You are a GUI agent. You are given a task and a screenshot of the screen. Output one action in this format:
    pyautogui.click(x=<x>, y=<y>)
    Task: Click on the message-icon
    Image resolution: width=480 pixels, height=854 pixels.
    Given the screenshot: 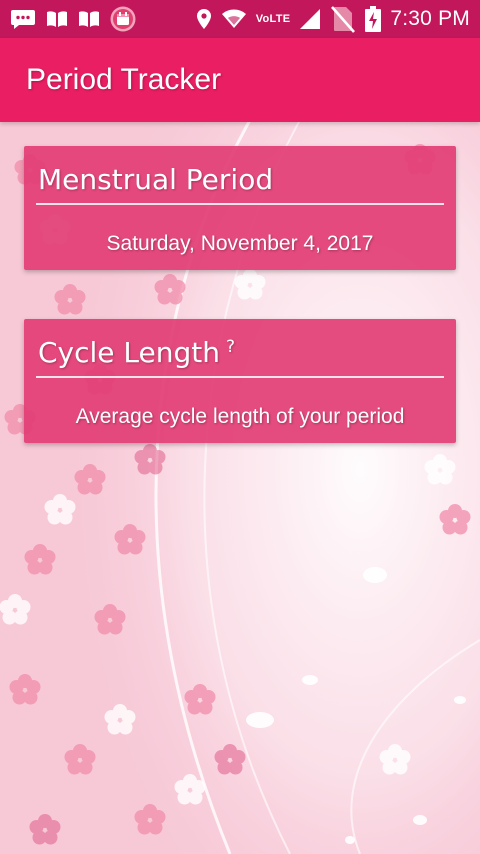 What is the action you would take?
    pyautogui.click(x=23, y=19)
    